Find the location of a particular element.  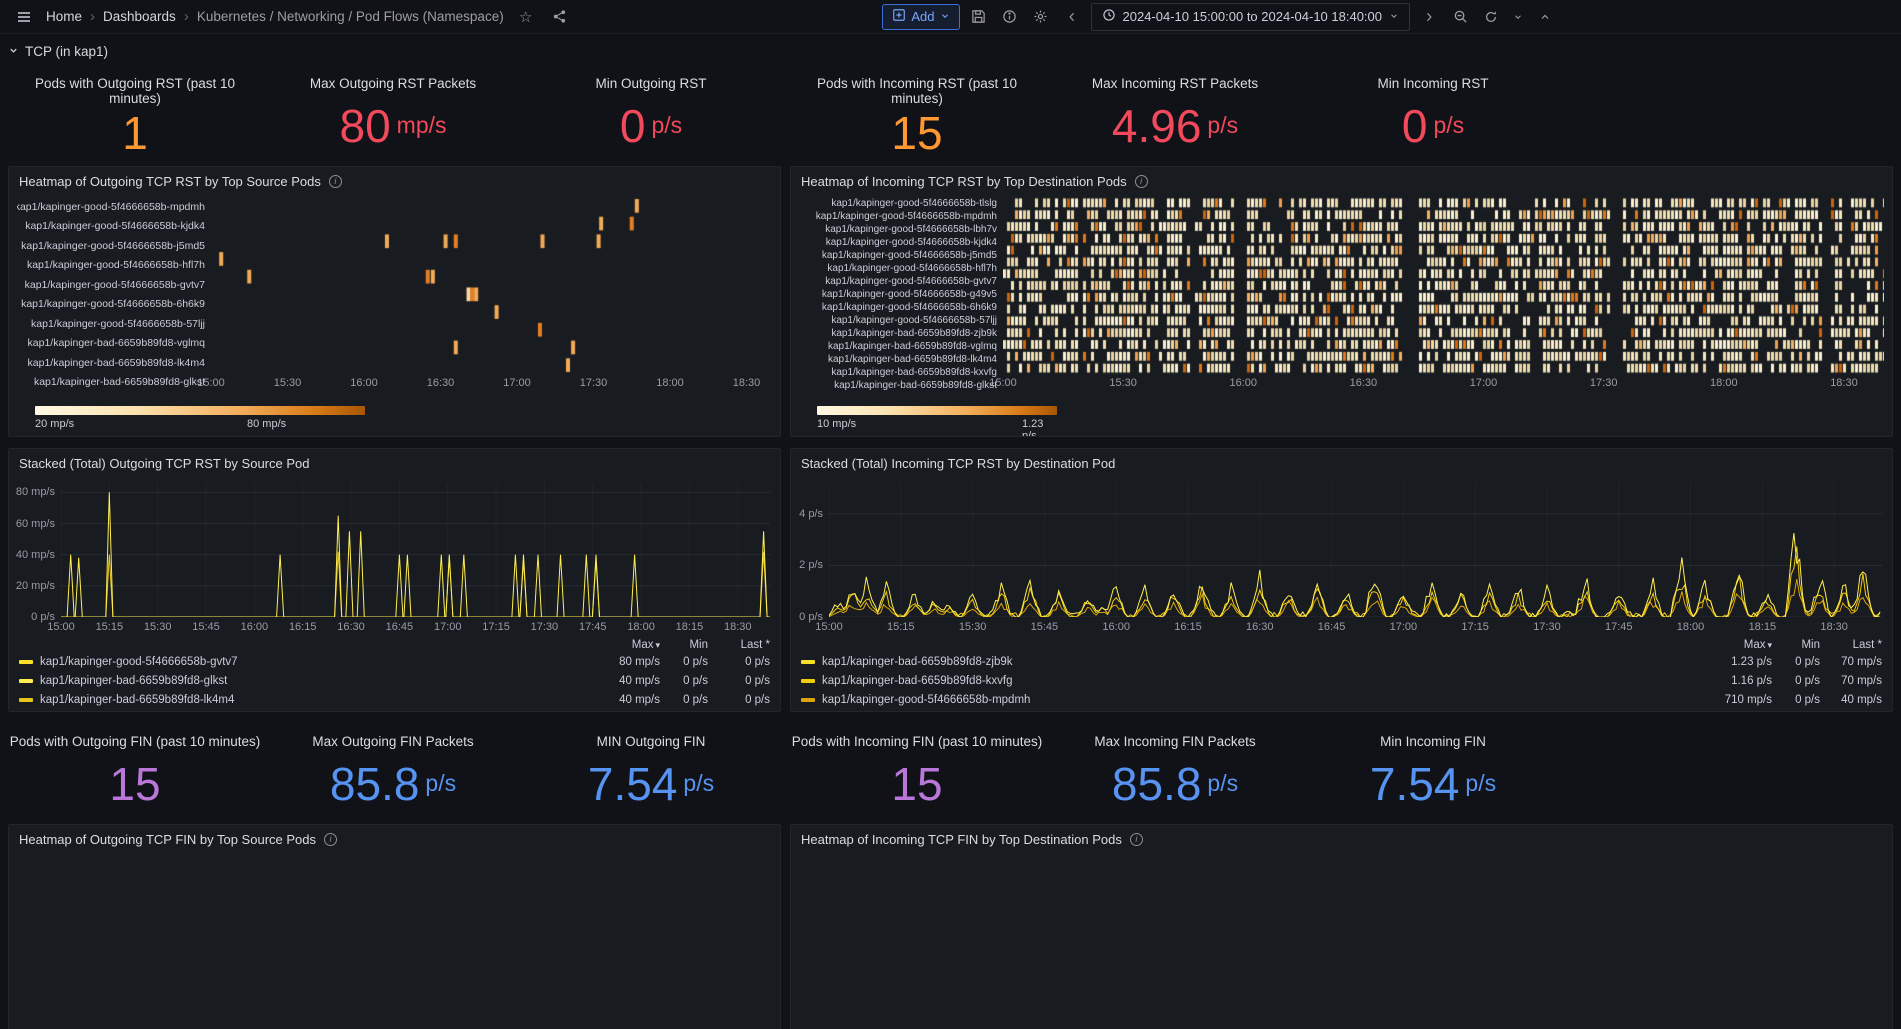

stat-value: 80 mp/s is located at coordinates (393, 125).